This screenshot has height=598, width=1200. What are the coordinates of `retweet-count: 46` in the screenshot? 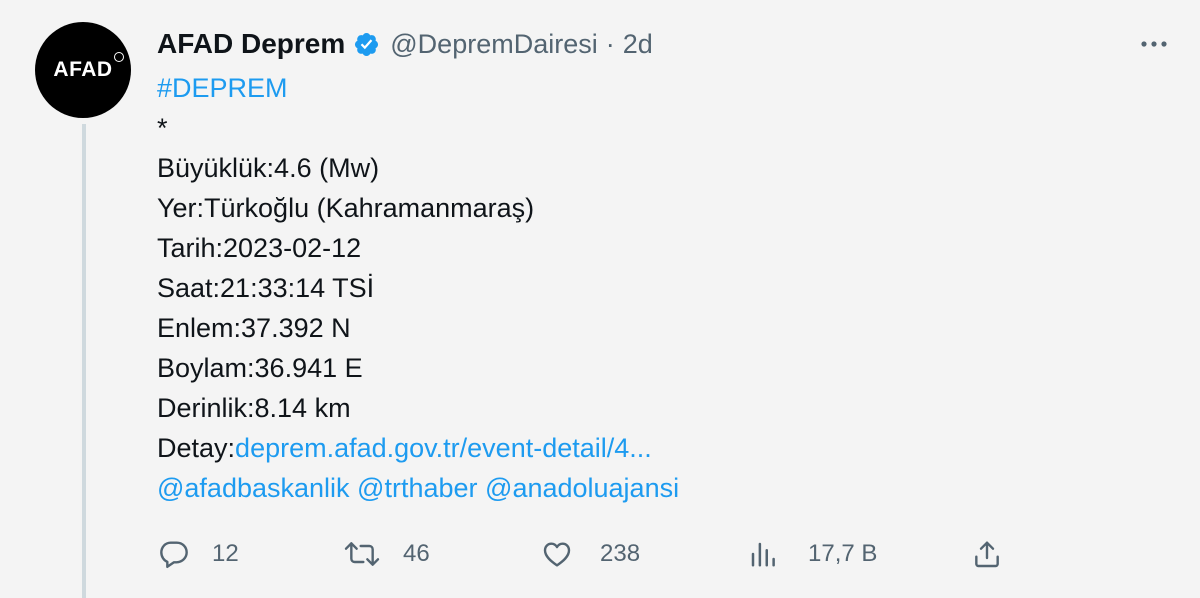 It's located at (416, 553).